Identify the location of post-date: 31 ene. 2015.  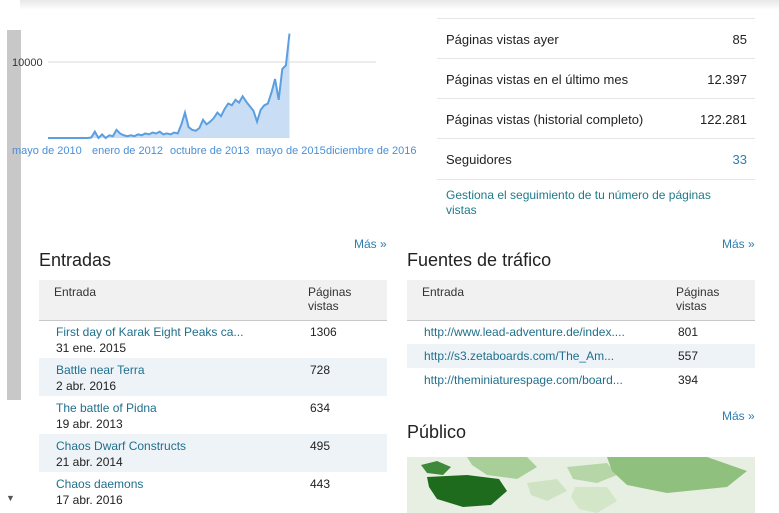
(91, 348).